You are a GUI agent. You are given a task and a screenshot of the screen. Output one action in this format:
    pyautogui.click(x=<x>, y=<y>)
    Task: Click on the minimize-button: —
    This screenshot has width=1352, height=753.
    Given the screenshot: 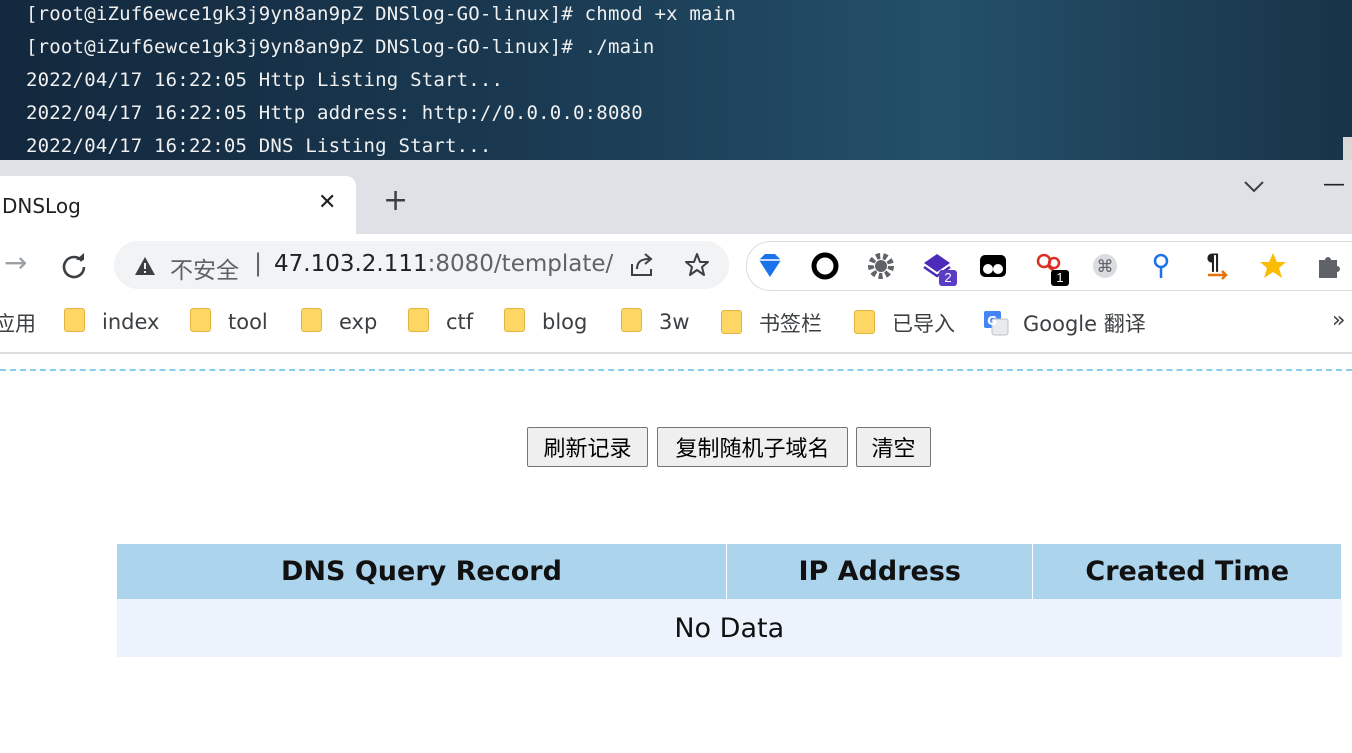 What is the action you would take?
    pyautogui.click(x=1334, y=184)
    